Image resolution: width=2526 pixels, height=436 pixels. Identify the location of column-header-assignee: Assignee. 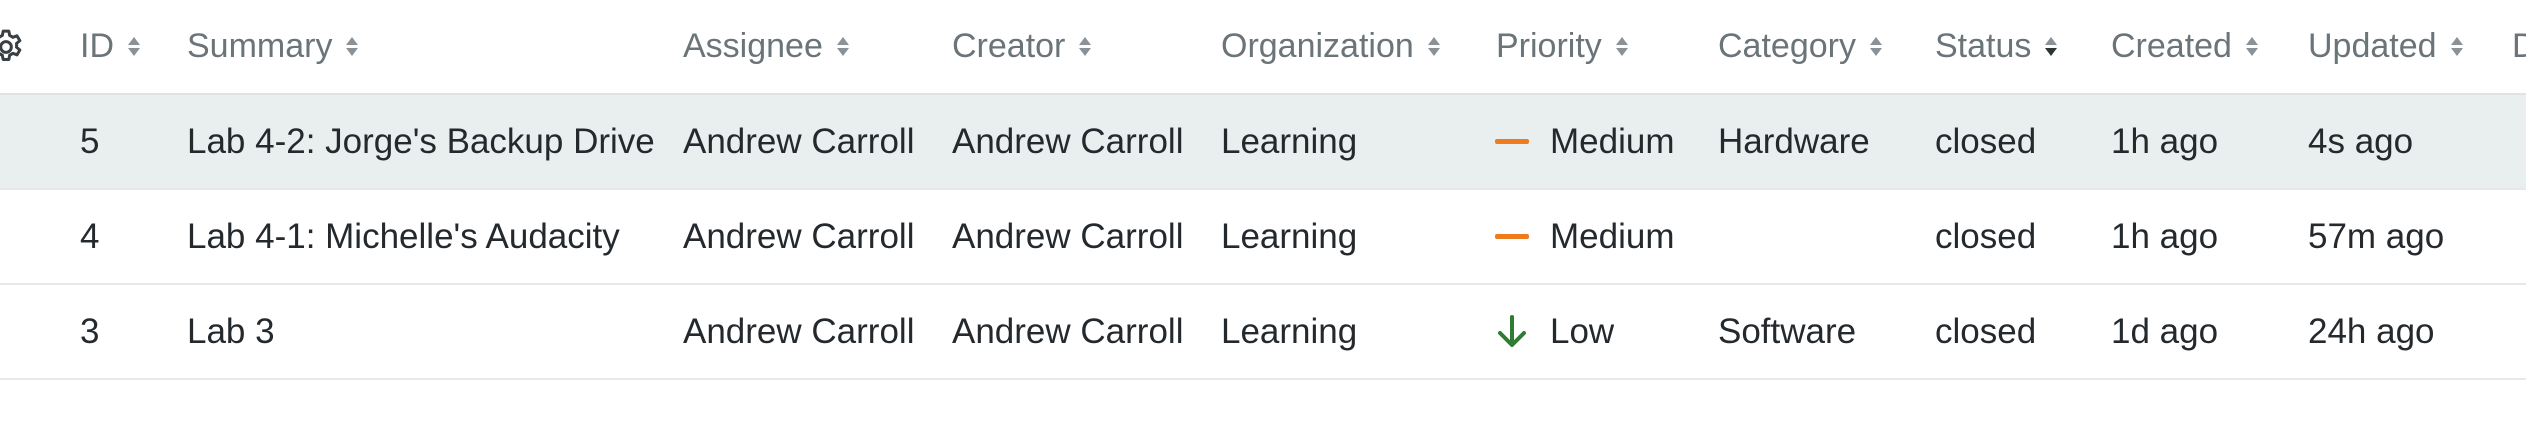
(767, 46).